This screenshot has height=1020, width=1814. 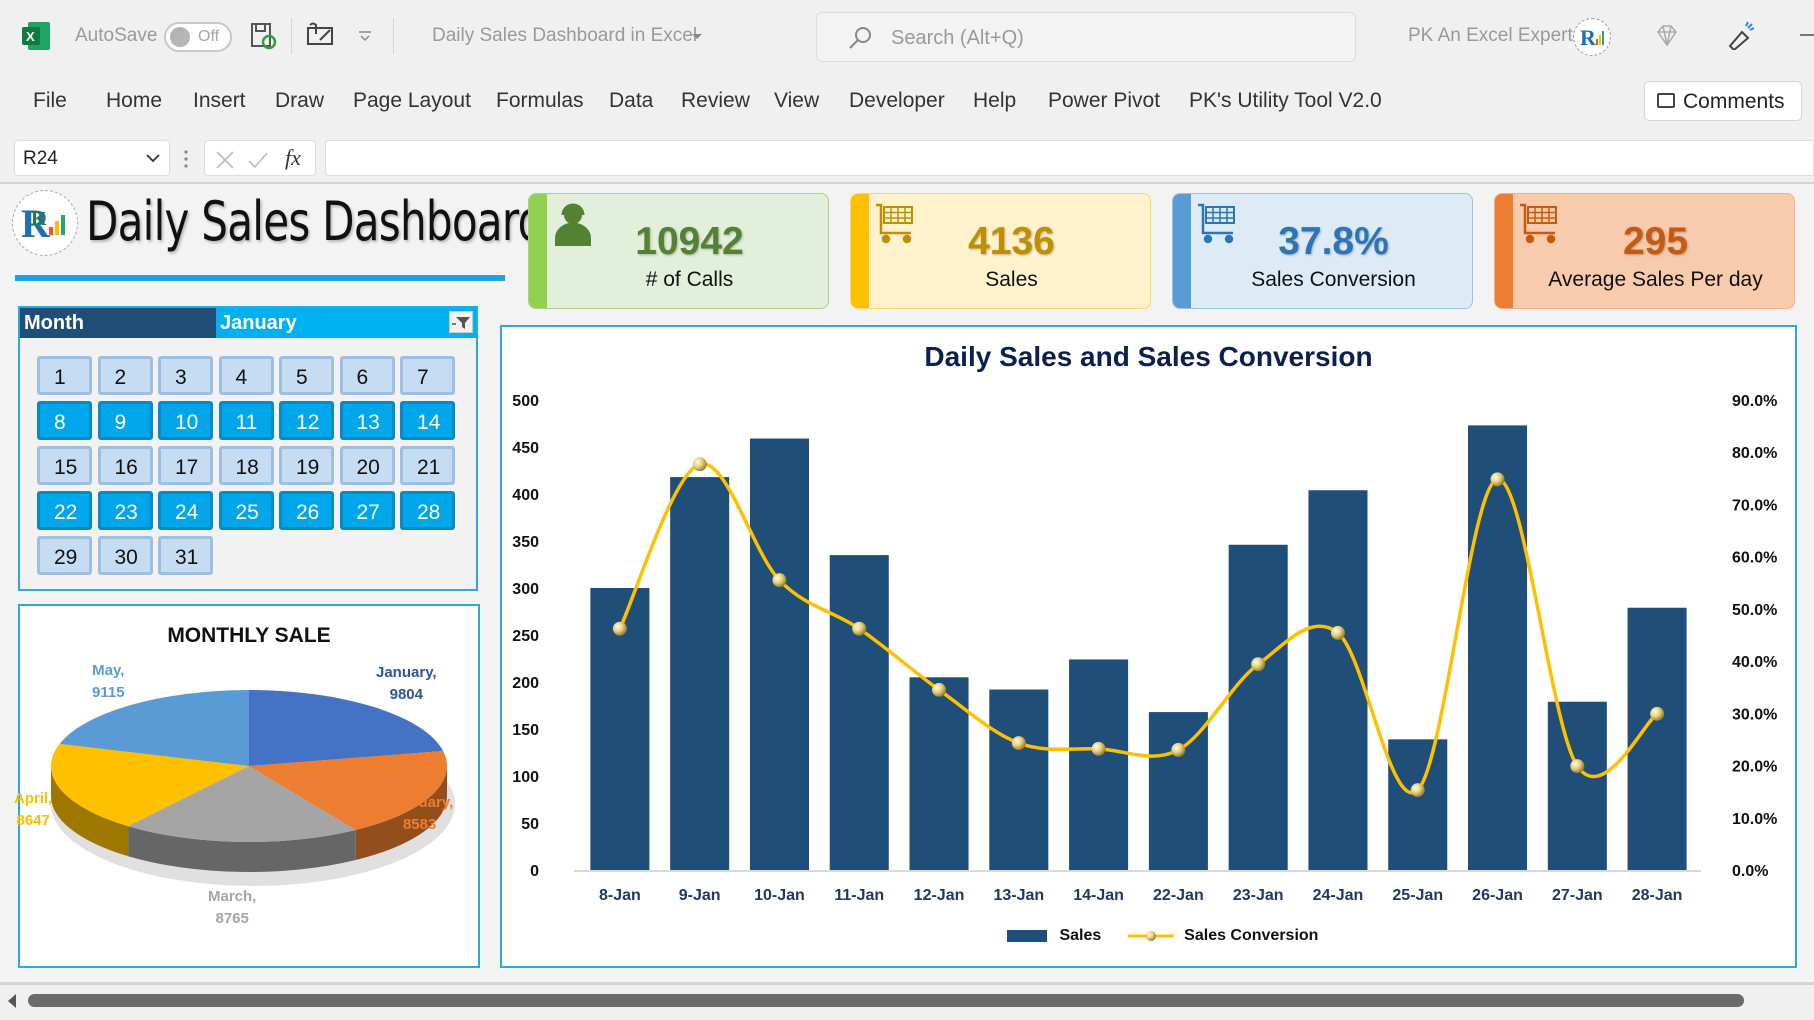 What do you see at coordinates (299, 101) in the screenshot?
I see `tab-draw: Draw` at bounding box center [299, 101].